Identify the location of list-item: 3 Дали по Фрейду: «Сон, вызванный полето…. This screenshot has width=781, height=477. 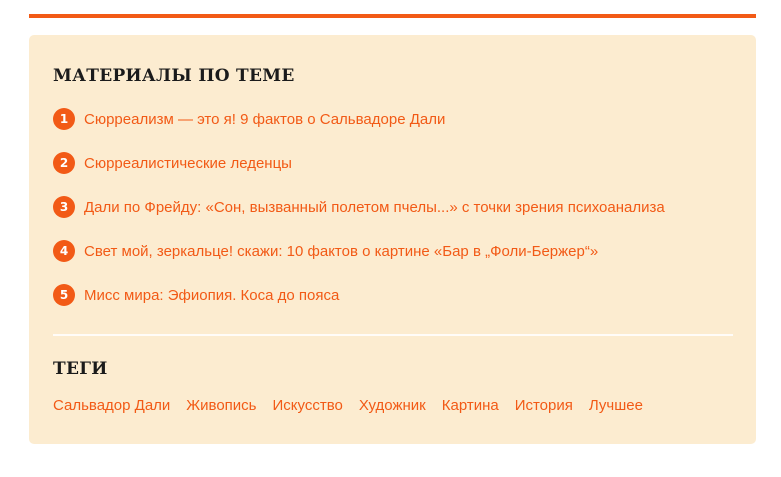
(359, 207).